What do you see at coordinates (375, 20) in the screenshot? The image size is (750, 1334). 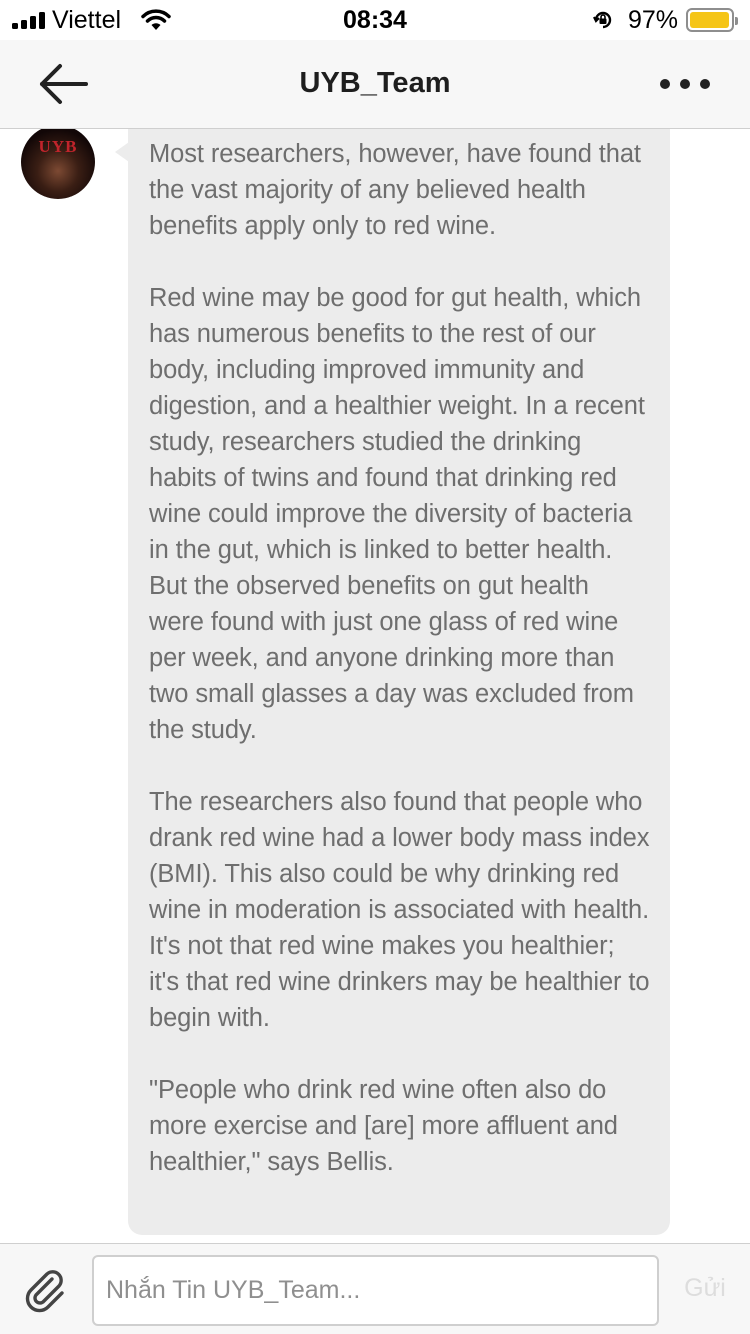 I see `status-bar: Viettel 08:34 97%` at bounding box center [375, 20].